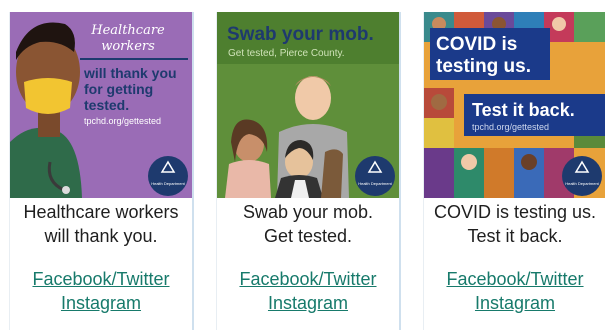 The height and width of the screenshot is (330, 605). I want to click on caption-line-2: Test it back., so click(515, 236).